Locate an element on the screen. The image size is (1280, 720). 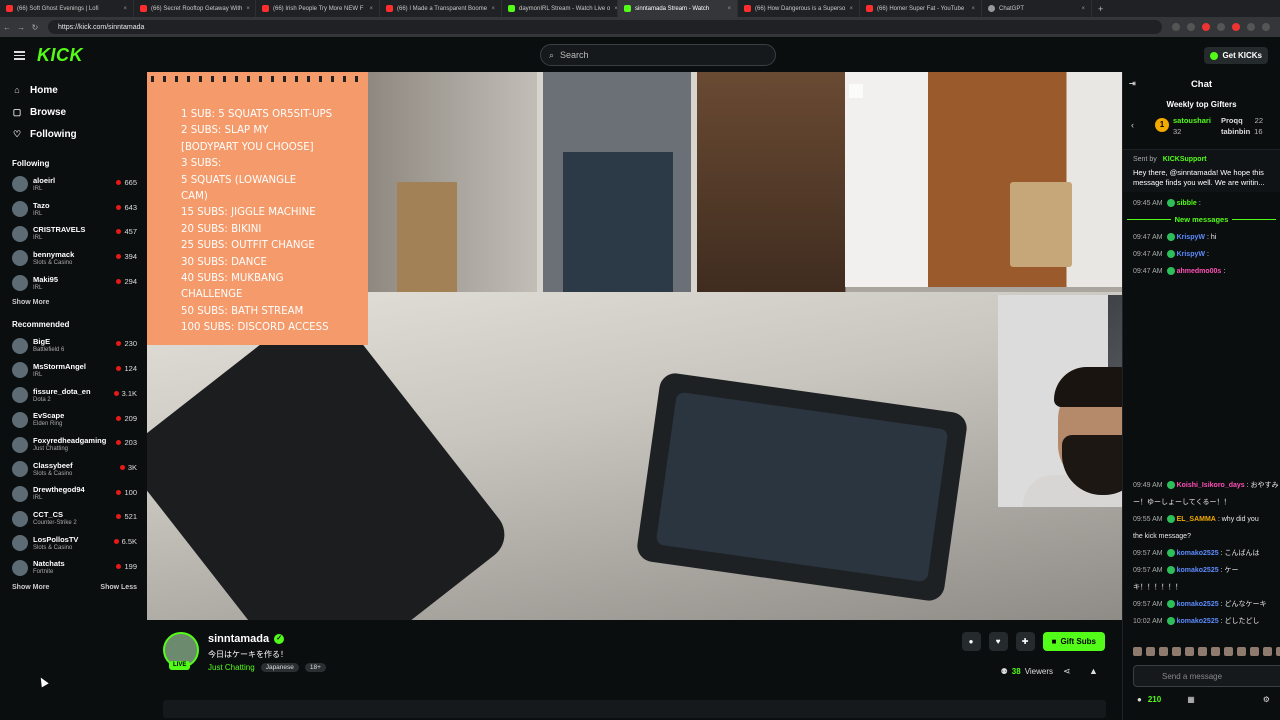
new-messages-divider: New messages is located at coordinates (1201, 219).